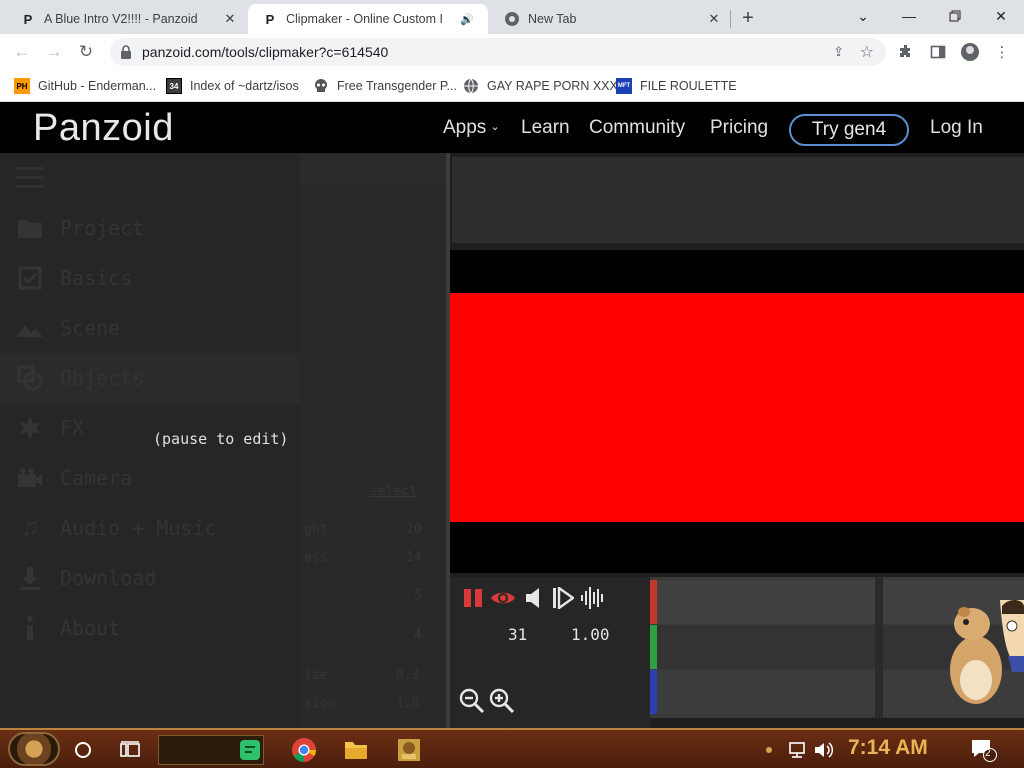 The image size is (1024, 768). What do you see at coordinates (30, 478) in the screenshot?
I see `camera-icon` at bounding box center [30, 478].